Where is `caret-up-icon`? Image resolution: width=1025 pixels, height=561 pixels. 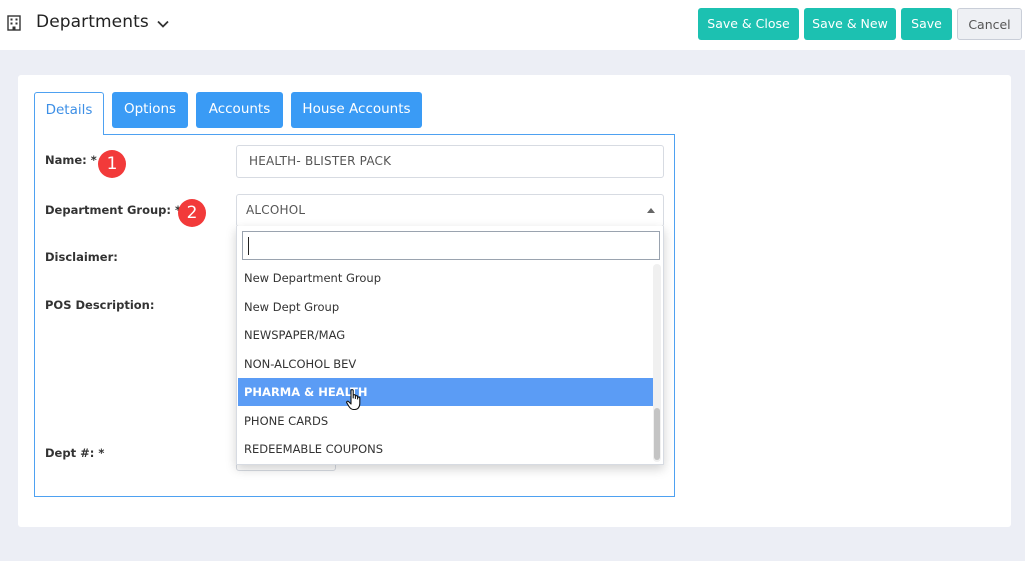
caret-up-icon is located at coordinates (651, 210).